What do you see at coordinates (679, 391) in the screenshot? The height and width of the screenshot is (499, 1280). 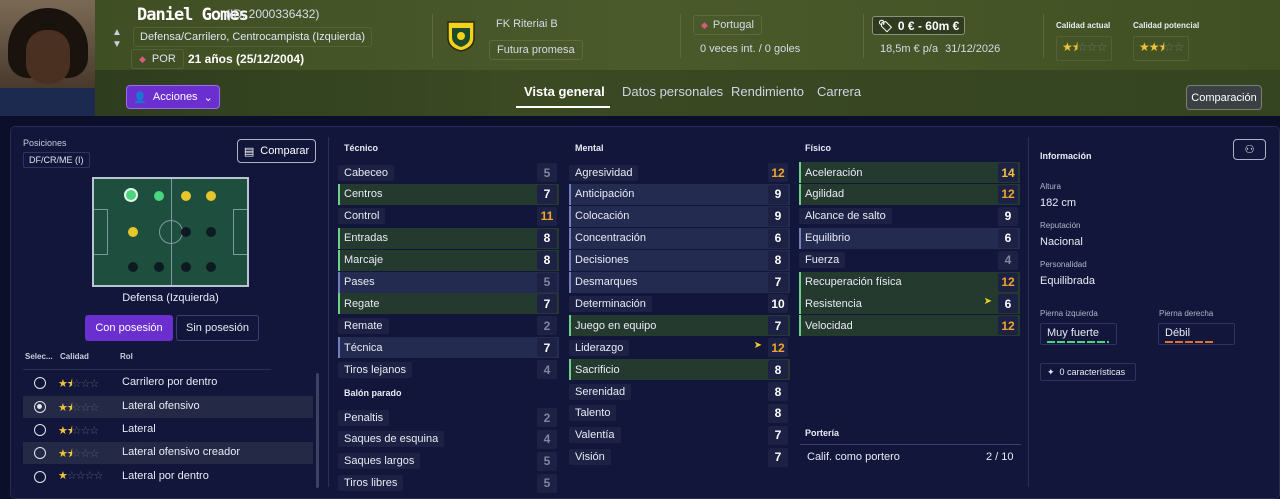 I see `attribute-row: Serenidad 8` at bounding box center [679, 391].